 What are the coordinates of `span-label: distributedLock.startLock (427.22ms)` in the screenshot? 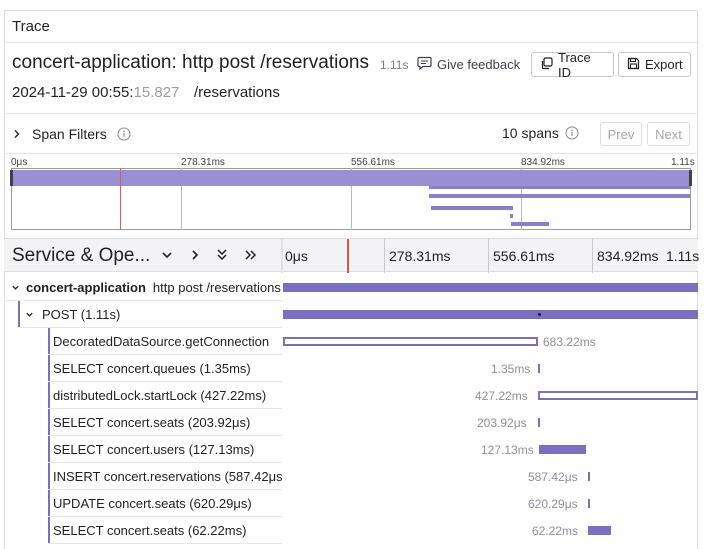 It's located at (165, 395).